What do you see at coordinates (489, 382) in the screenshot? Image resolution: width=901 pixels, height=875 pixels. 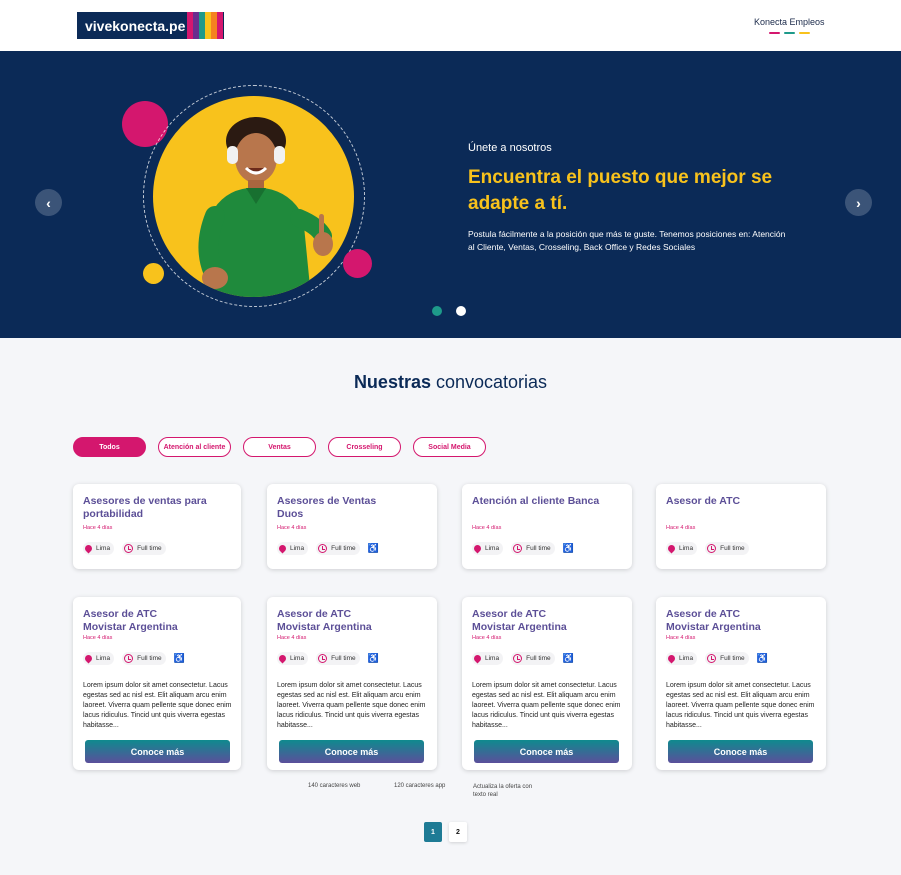 I see `section-title-rest: convocatorias` at bounding box center [489, 382].